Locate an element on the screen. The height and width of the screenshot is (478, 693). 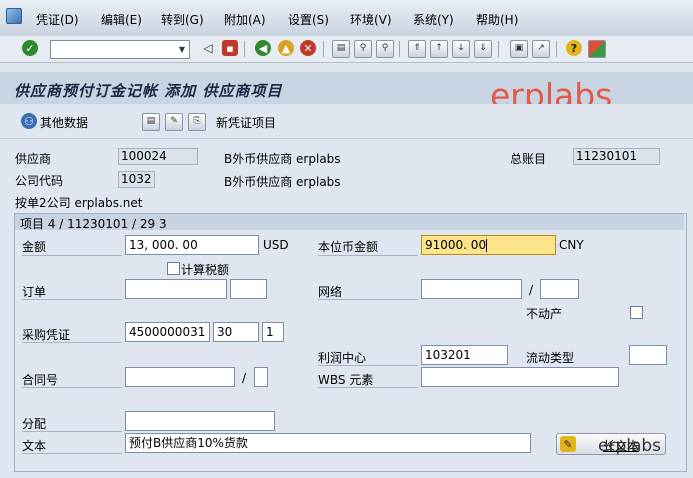
enter-check-icon: ✓ is located at coordinates (30, 48).